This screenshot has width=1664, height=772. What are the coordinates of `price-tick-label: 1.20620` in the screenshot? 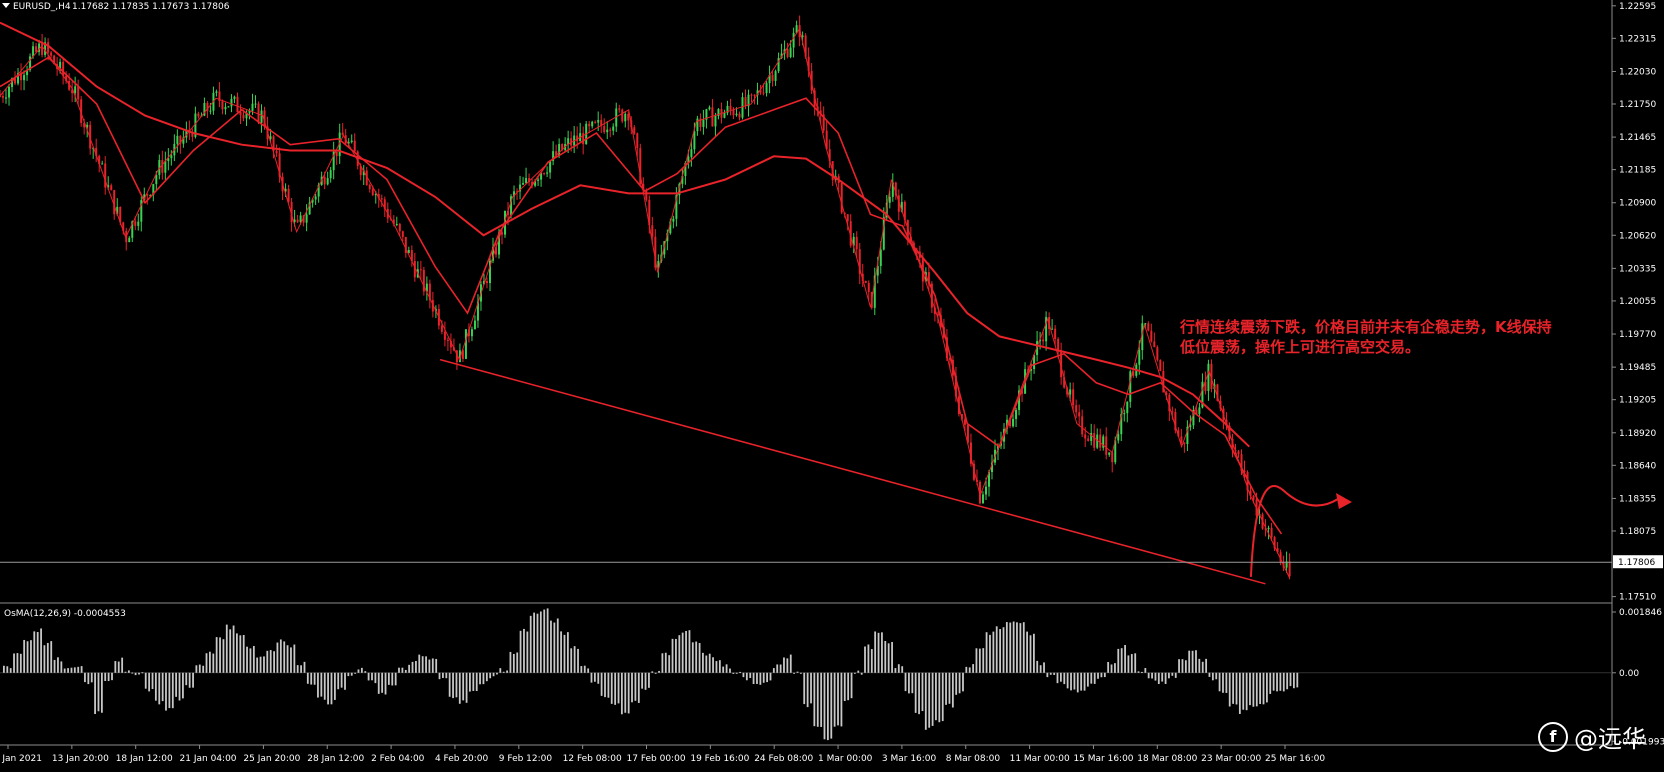 It's located at (1637, 236).